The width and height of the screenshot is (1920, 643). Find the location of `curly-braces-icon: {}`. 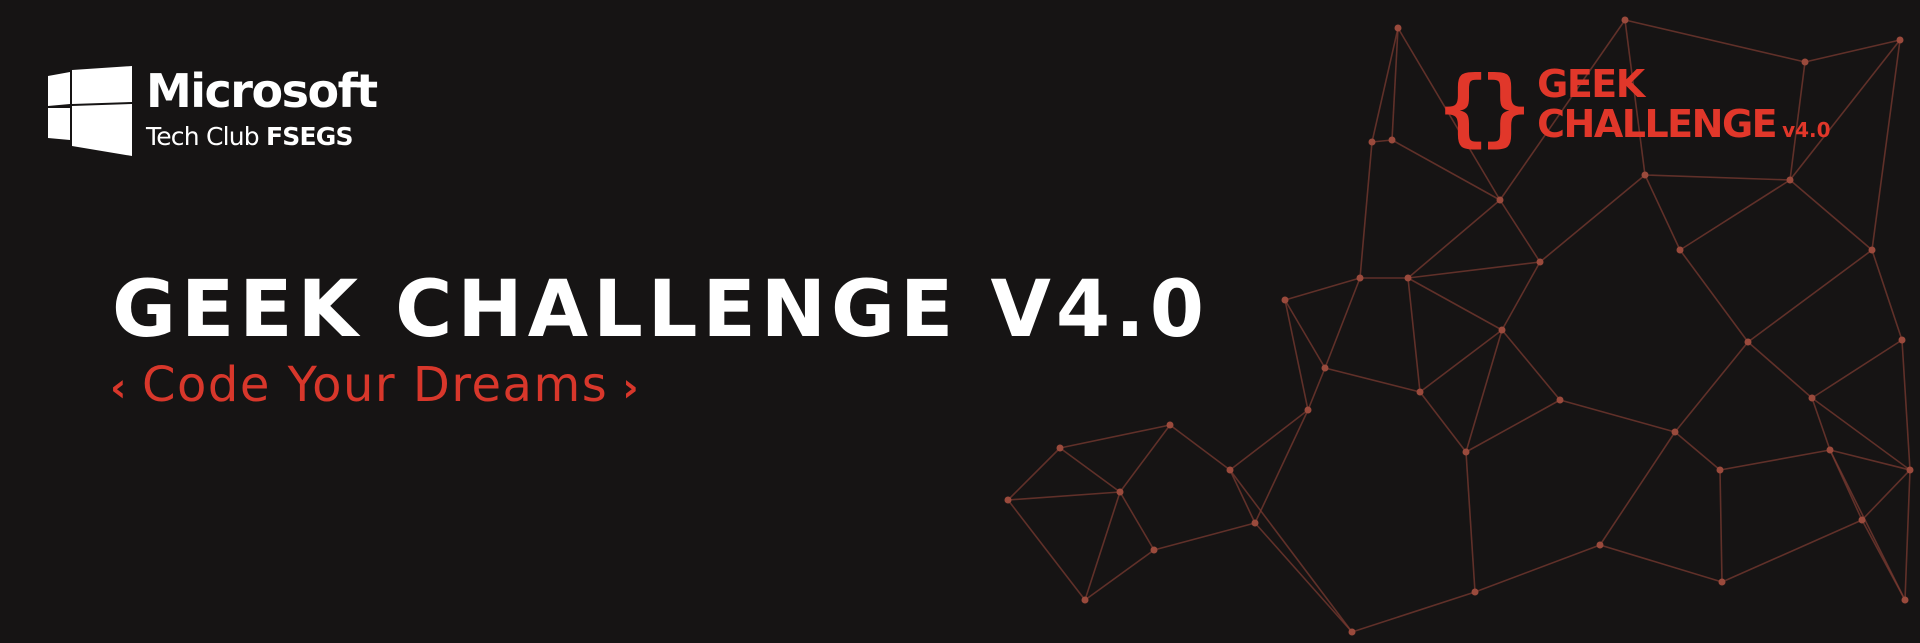

curly-braces-icon: {} is located at coordinates (1484, 107).